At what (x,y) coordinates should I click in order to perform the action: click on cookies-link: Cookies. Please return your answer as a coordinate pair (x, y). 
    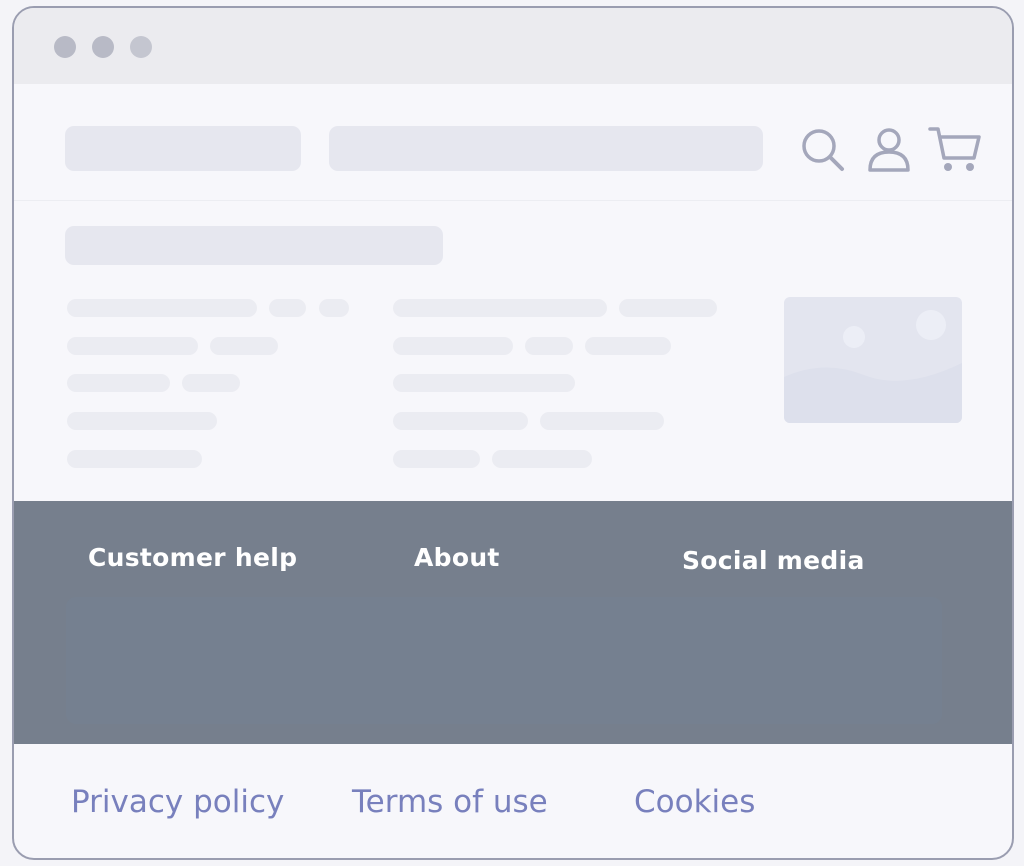
    Looking at the image, I should click on (694, 802).